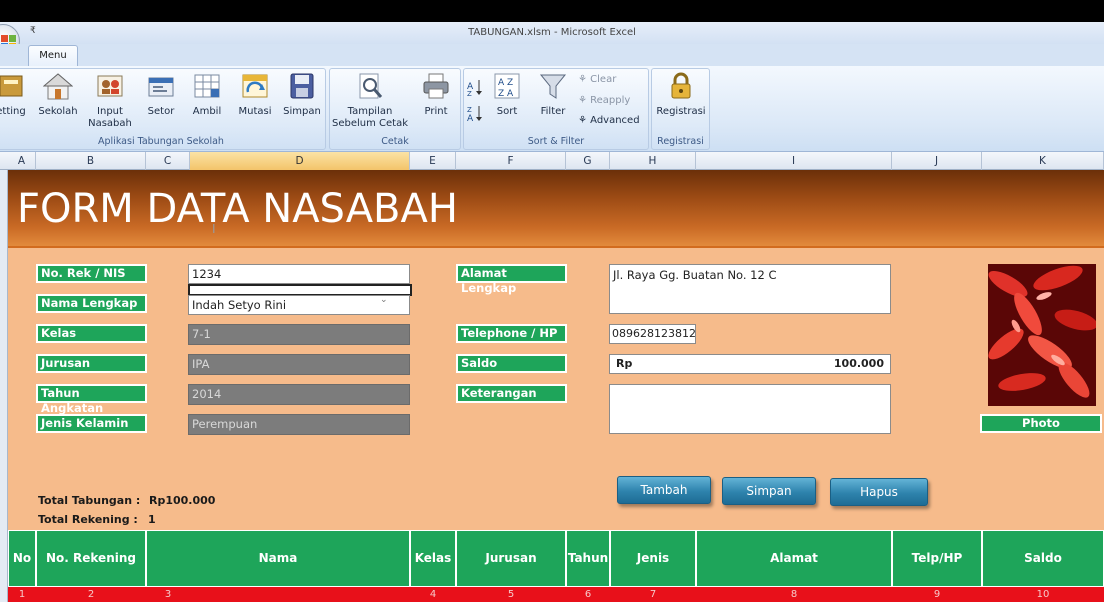 This screenshot has height=602, width=1104. Describe the element at coordinates (207, 95) in the screenshot. I see `ambil-button: Ambil` at that location.